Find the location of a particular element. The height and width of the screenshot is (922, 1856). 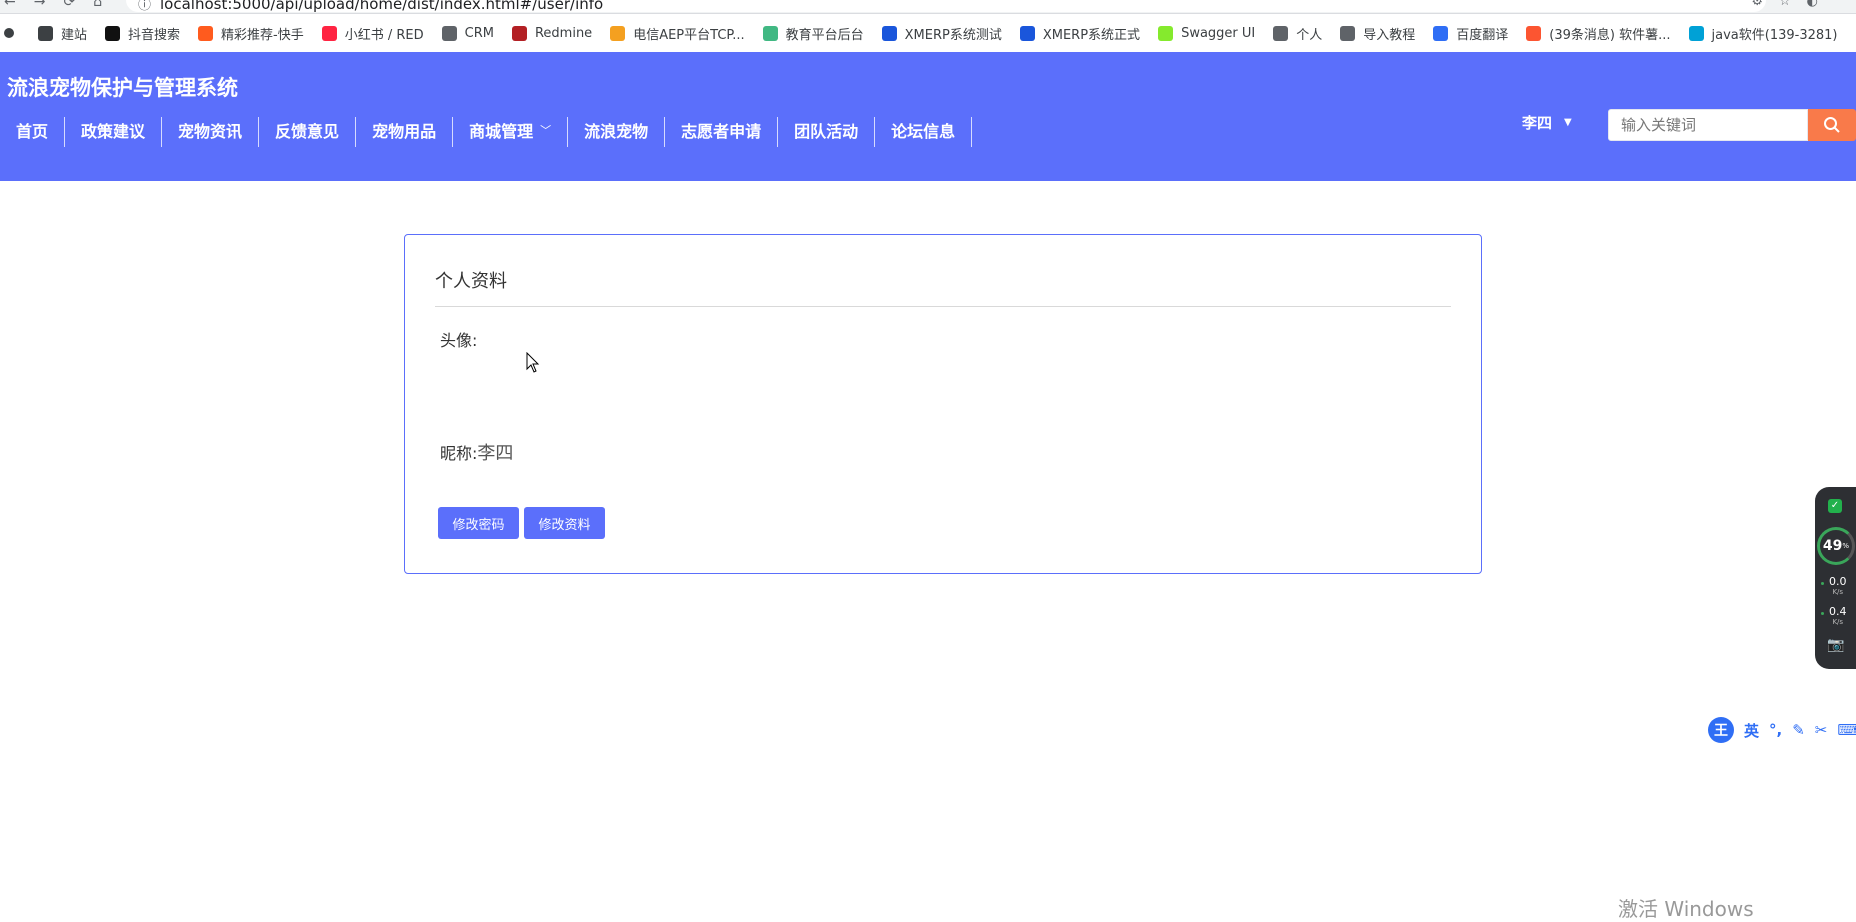

nav-item: 志愿者申请 is located at coordinates (722, 132).